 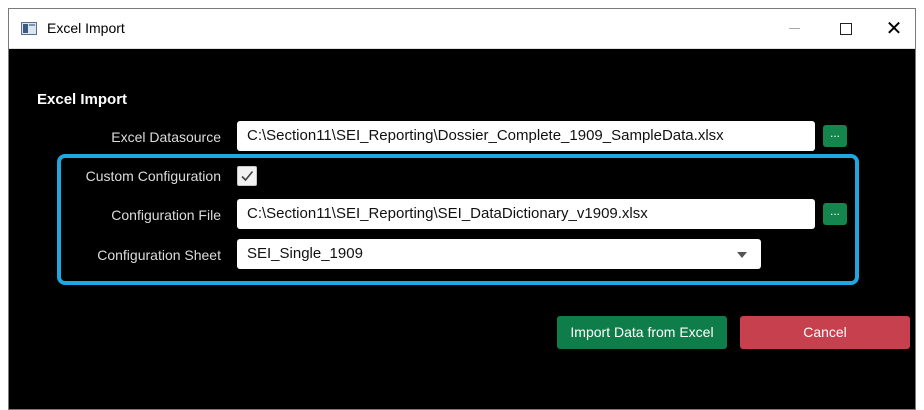 I want to click on window-title: Excel Import, so click(x=86, y=28).